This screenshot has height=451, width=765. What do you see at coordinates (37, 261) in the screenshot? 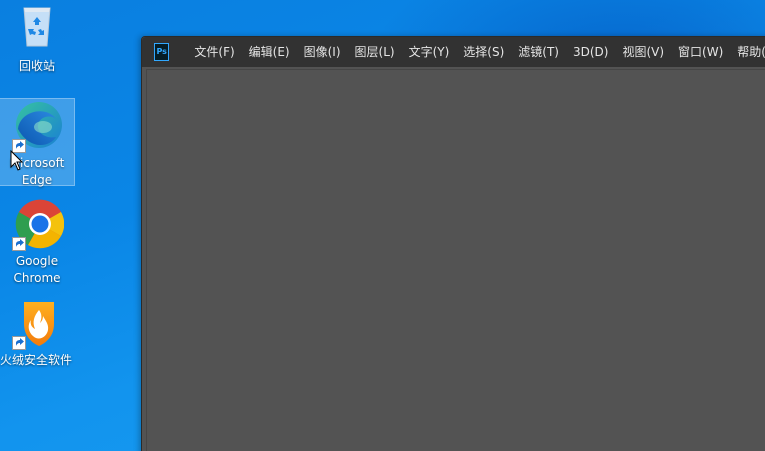
I see `desktop-icon-label-line1: Google` at bounding box center [37, 261].